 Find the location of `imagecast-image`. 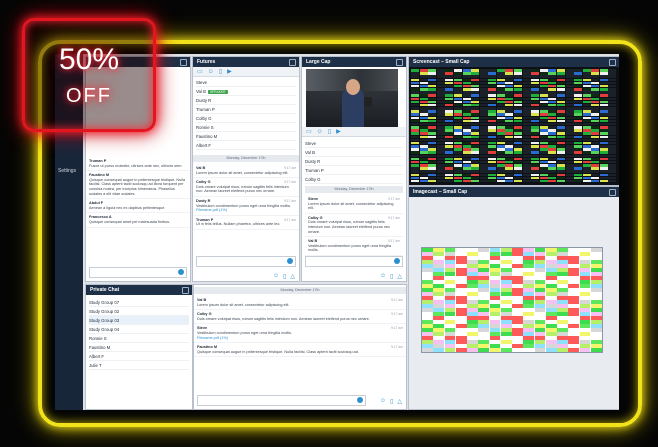

imagecast-image is located at coordinates (512, 300).